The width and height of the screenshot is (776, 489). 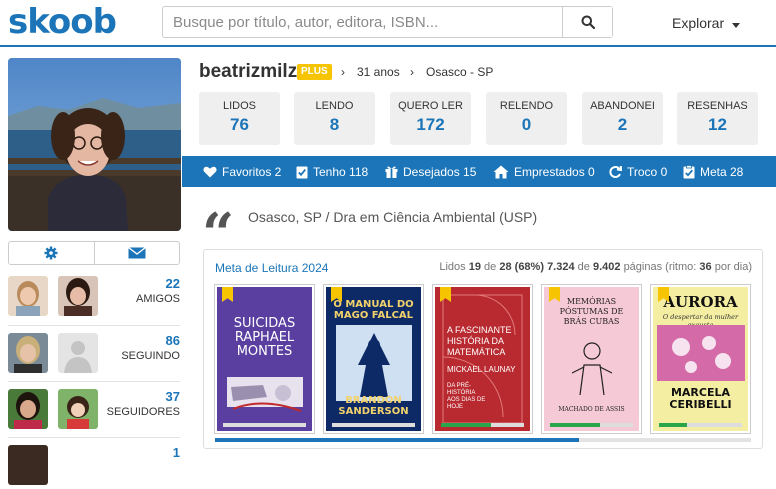 I want to click on followers-row: 37 SEGUIDORES, so click(x=94, y=411).